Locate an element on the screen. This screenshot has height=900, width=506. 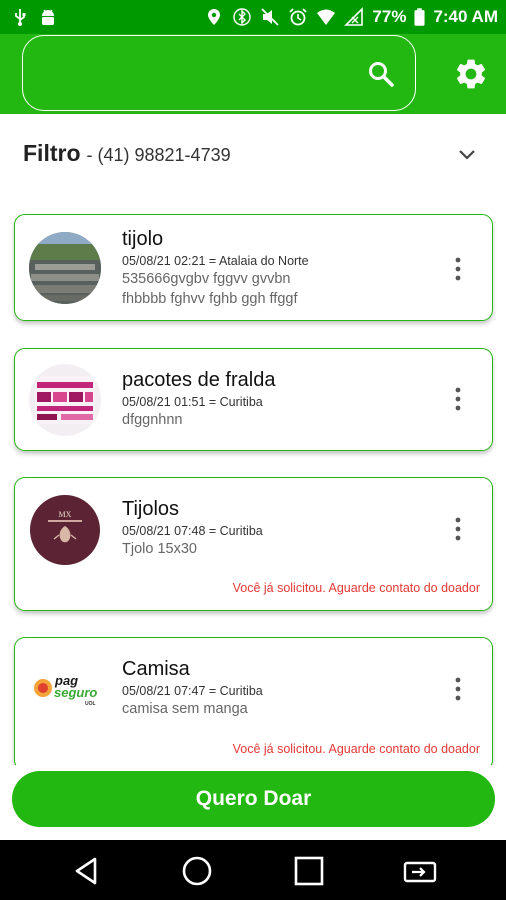
recents-icon is located at coordinates (309, 871).